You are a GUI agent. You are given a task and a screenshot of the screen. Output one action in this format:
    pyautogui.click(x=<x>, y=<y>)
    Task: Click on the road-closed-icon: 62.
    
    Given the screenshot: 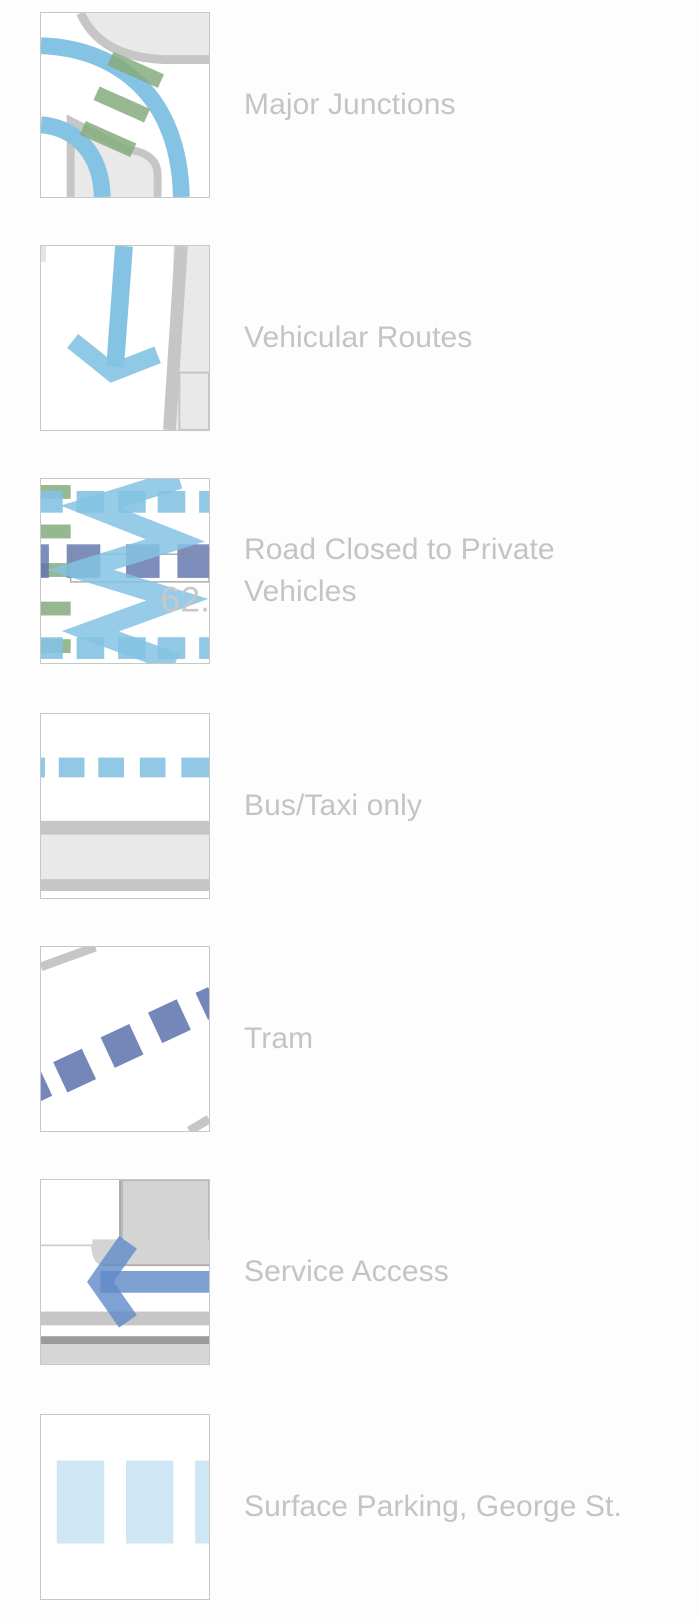 What is the action you would take?
    pyautogui.click(x=125, y=571)
    